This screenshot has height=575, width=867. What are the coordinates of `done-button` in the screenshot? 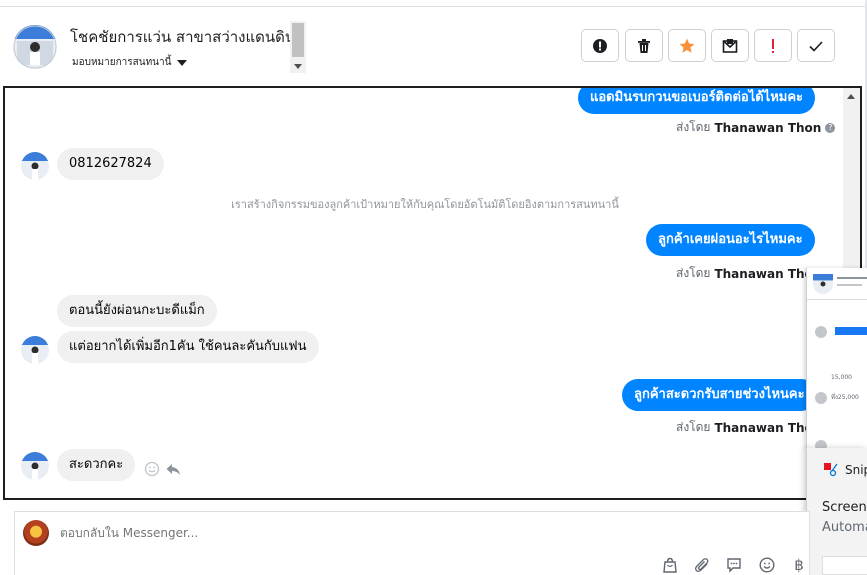 It's located at (816, 45).